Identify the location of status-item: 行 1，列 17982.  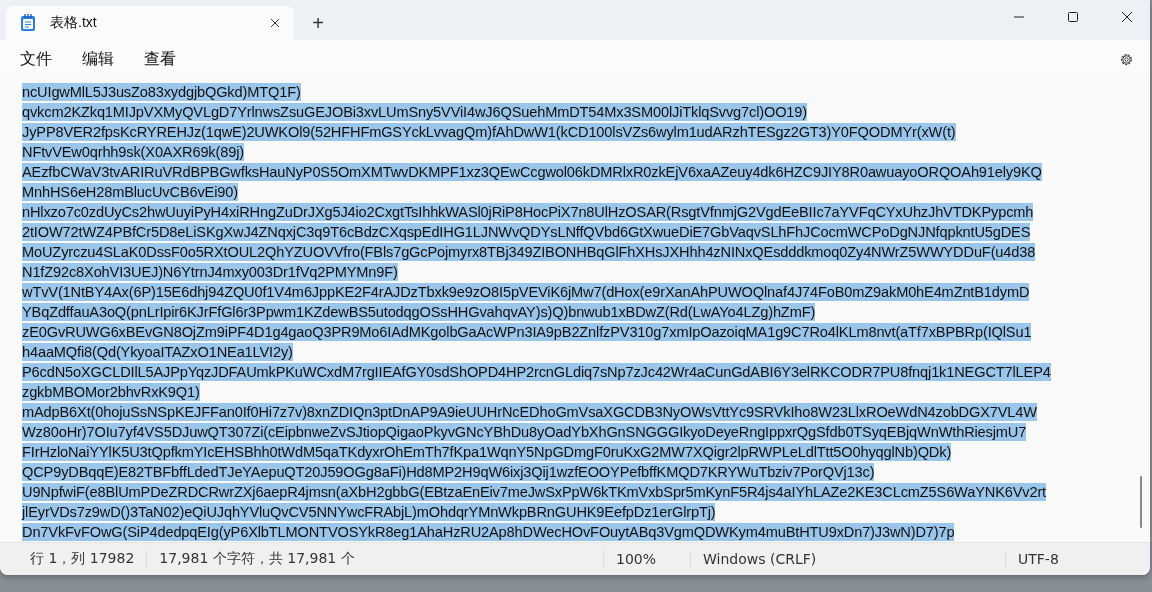
(74, 559).